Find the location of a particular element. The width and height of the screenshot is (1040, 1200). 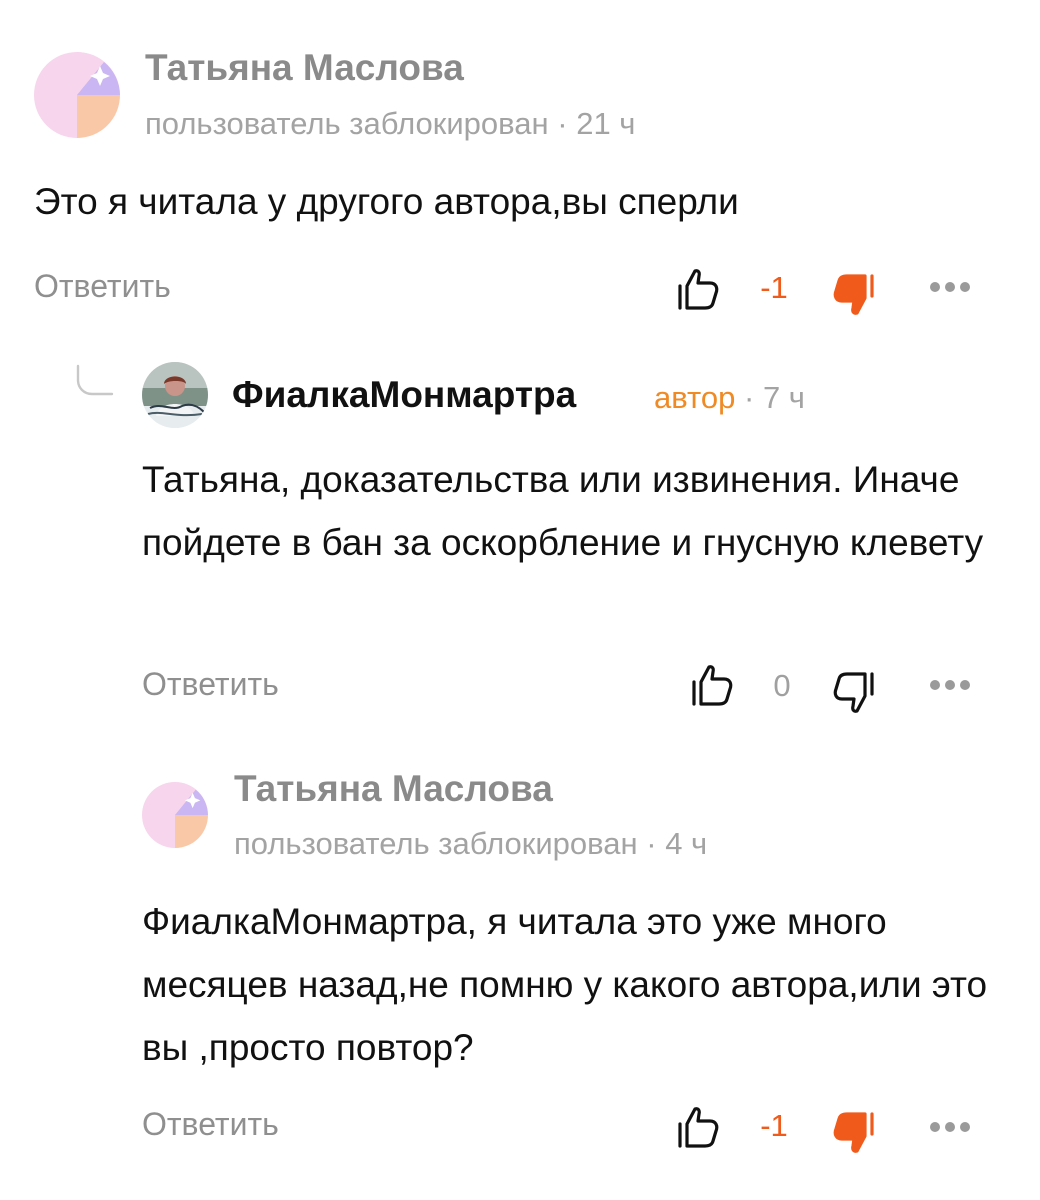

user-status: пользователь заблокирован is located at coordinates (436, 843).